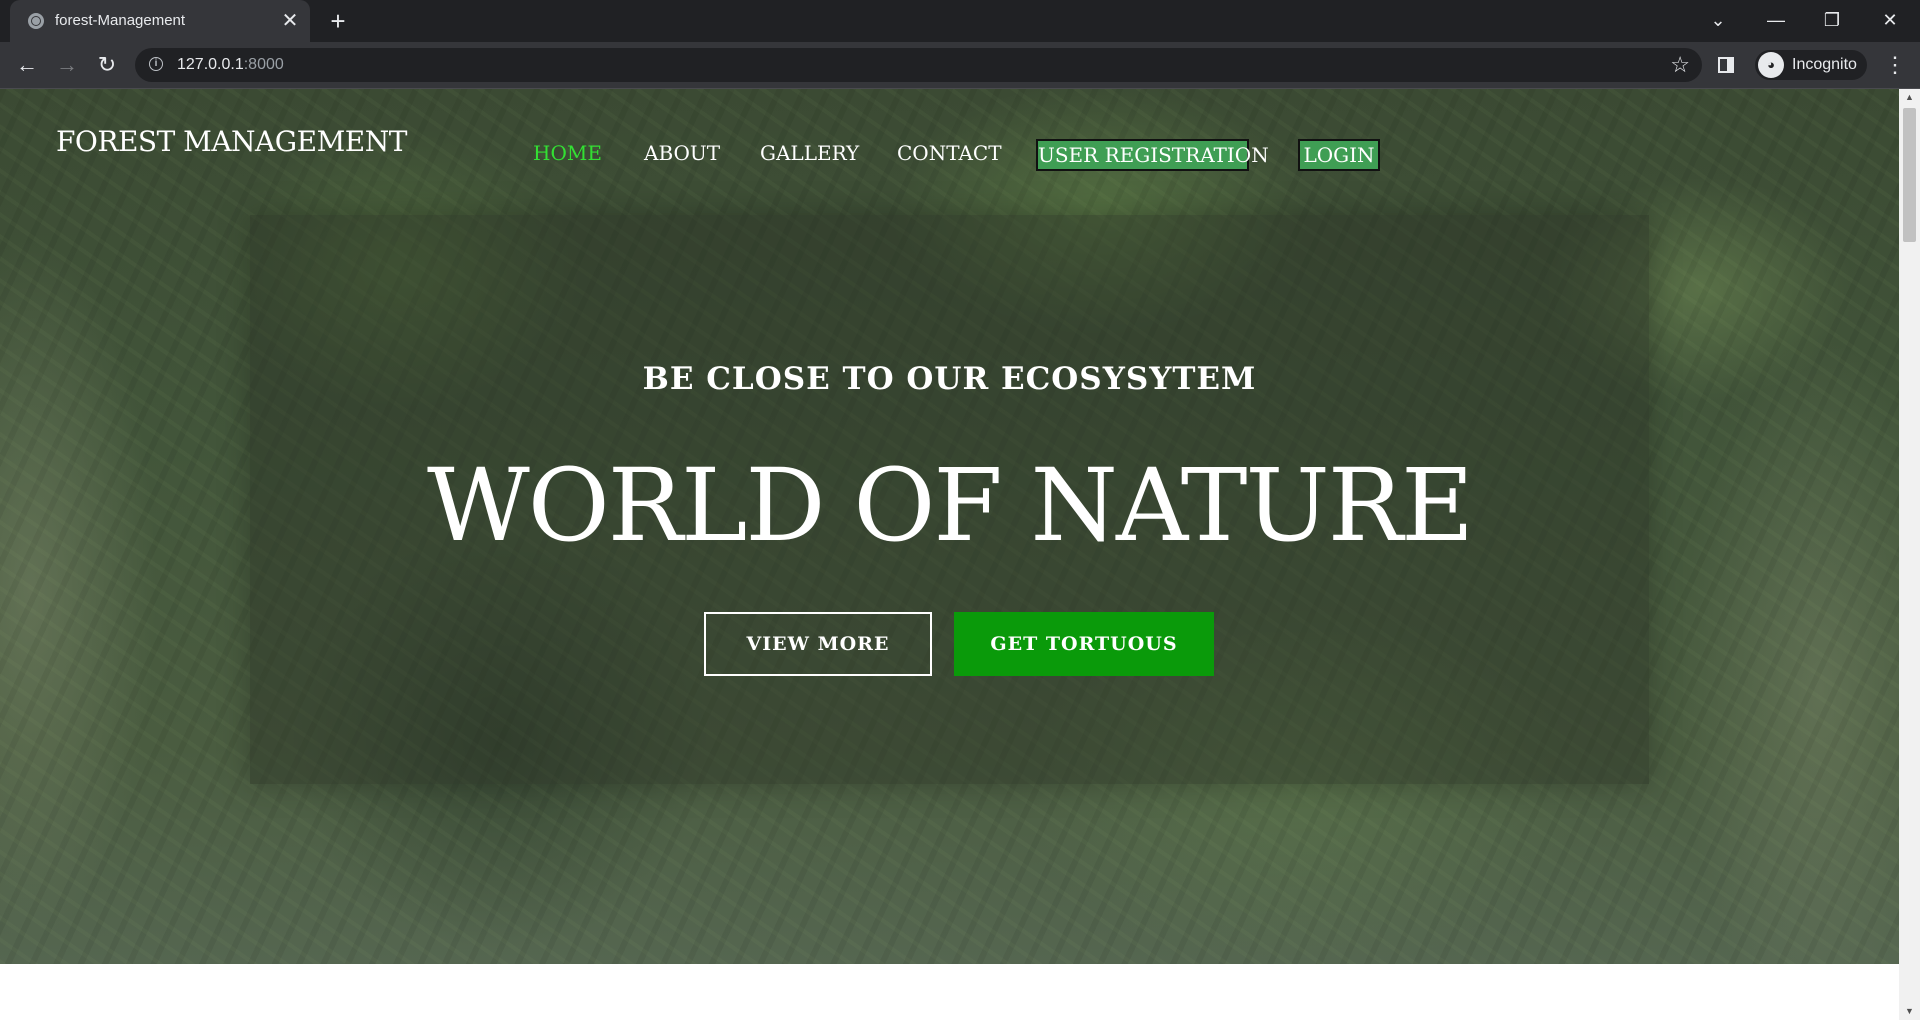 This screenshot has width=1920, height=1020. What do you see at coordinates (949, 153) in the screenshot?
I see `nav-contact: CONTACT` at bounding box center [949, 153].